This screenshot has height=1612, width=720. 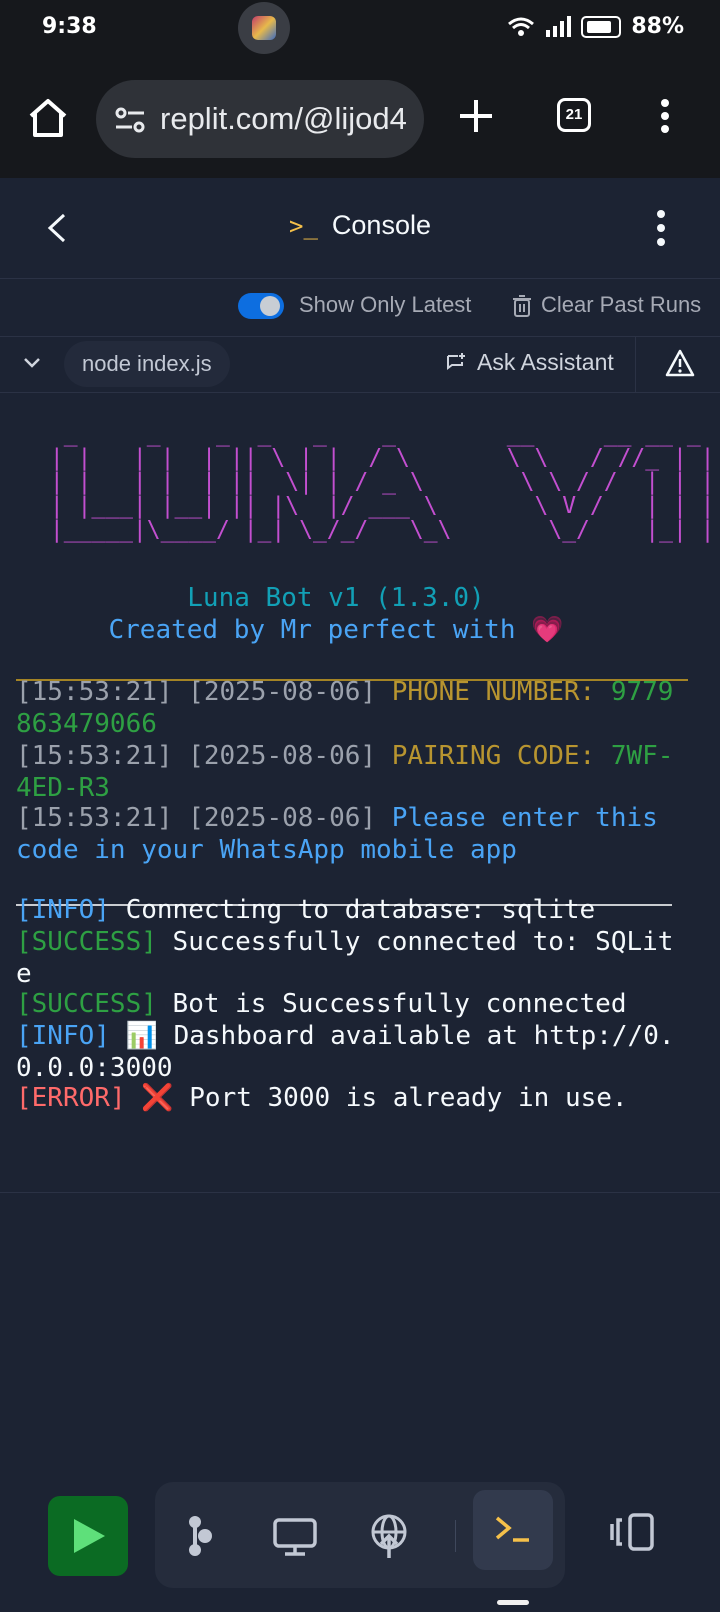 I want to click on wifi-icon, so click(x=521, y=26).